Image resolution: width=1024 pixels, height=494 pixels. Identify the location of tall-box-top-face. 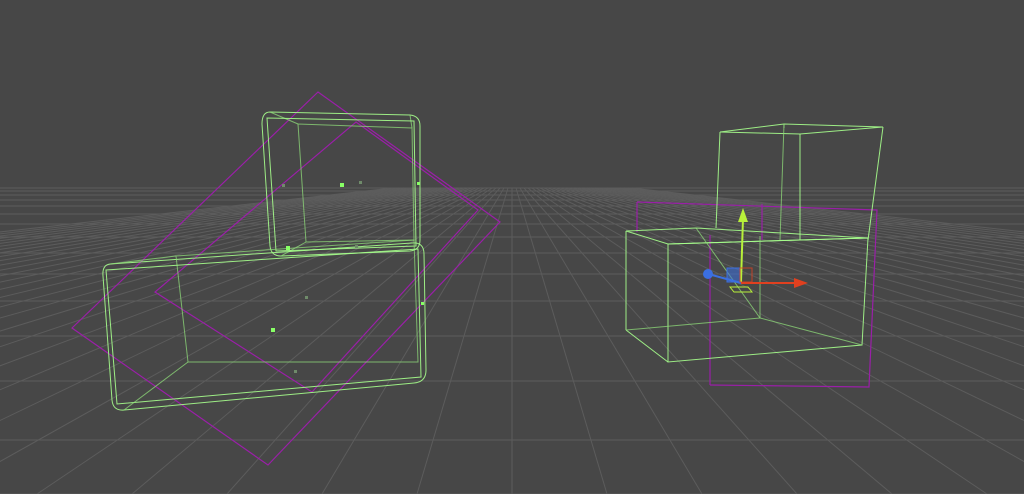
(801, 129).